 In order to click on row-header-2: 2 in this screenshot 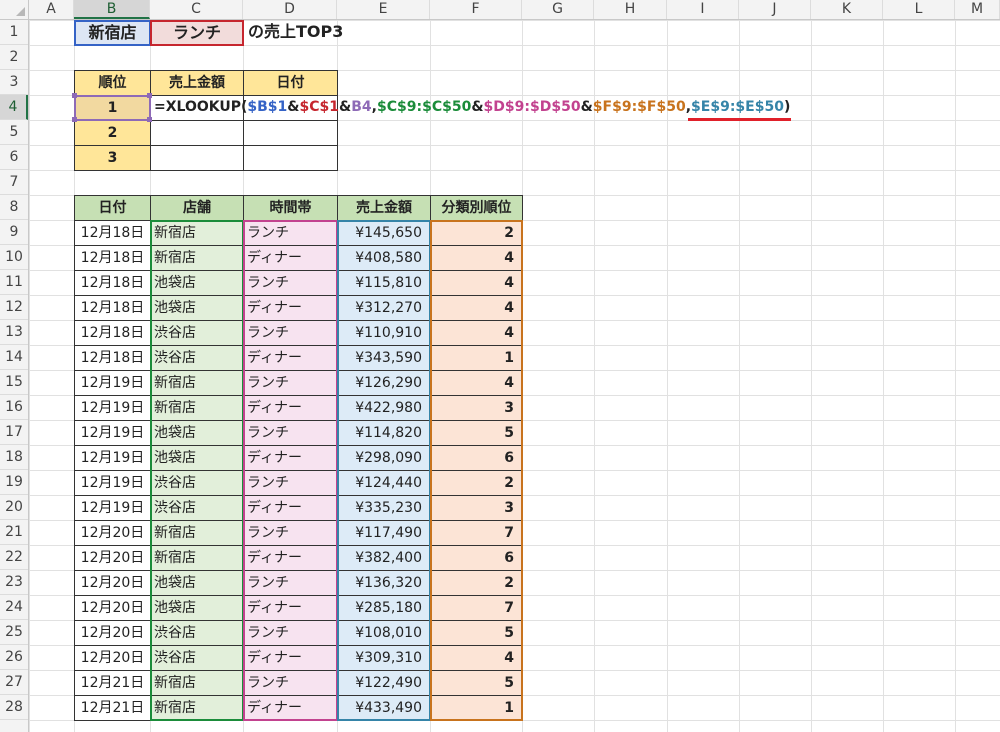, I will do `click(14, 57)`.